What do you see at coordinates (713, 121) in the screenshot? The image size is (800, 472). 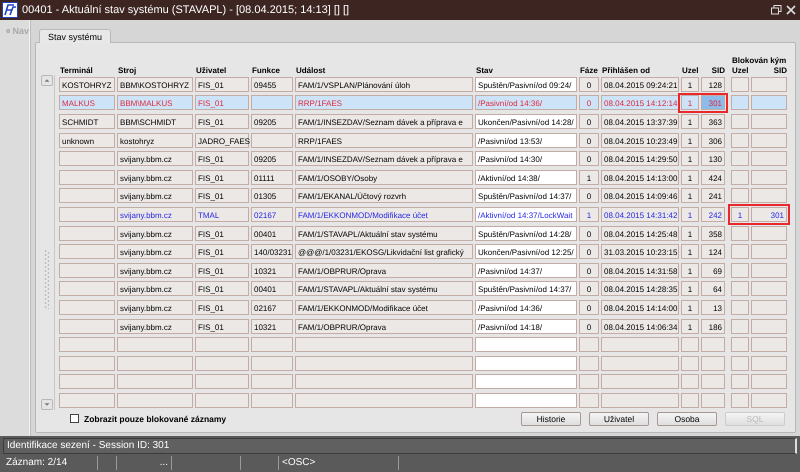 I see `table-cell: 363` at bounding box center [713, 121].